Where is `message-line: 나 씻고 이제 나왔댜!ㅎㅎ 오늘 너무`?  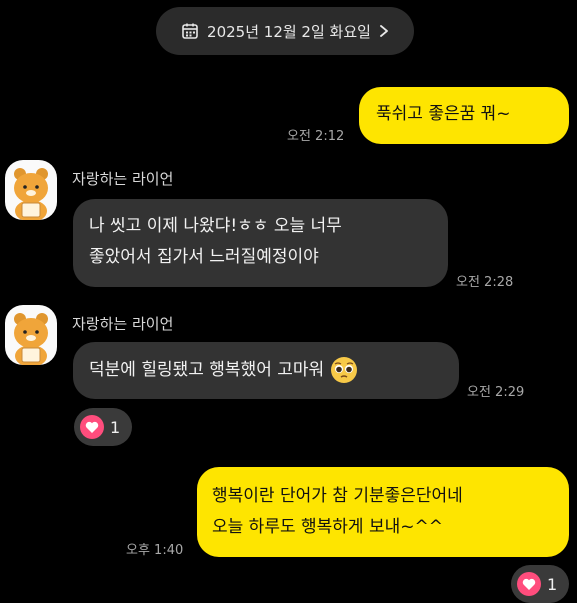 message-line: 나 씻고 이제 나왔댜!ㅎㅎ 오늘 너무 is located at coordinates (215, 226).